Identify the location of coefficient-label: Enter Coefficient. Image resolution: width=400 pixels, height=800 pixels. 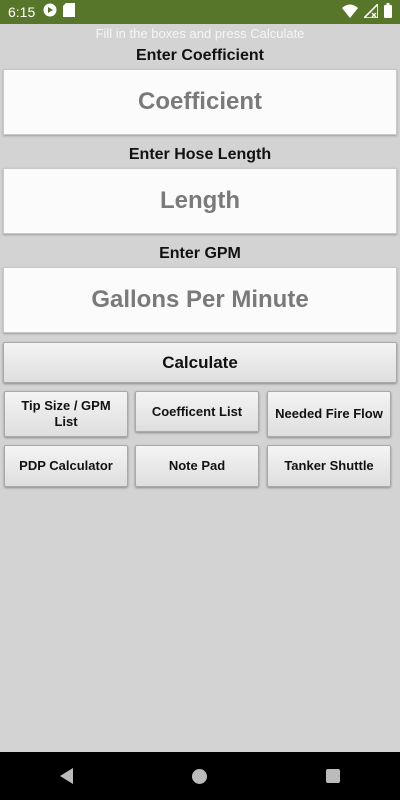
(199, 55).